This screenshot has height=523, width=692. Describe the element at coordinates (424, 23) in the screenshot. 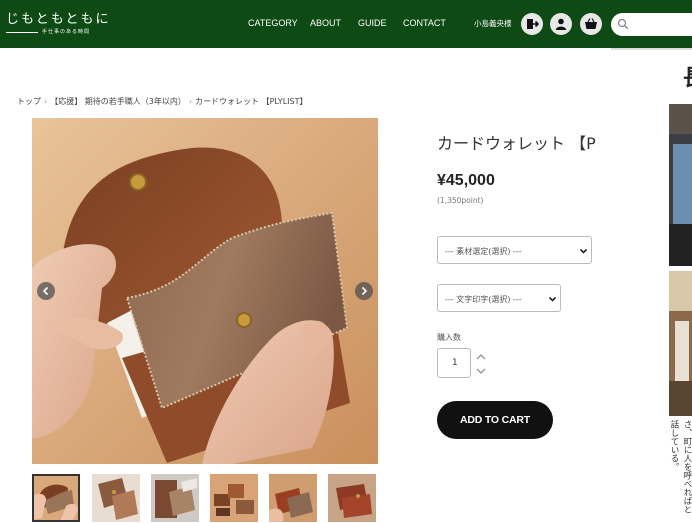

I see `nav-contact: CONTACT` at that location.